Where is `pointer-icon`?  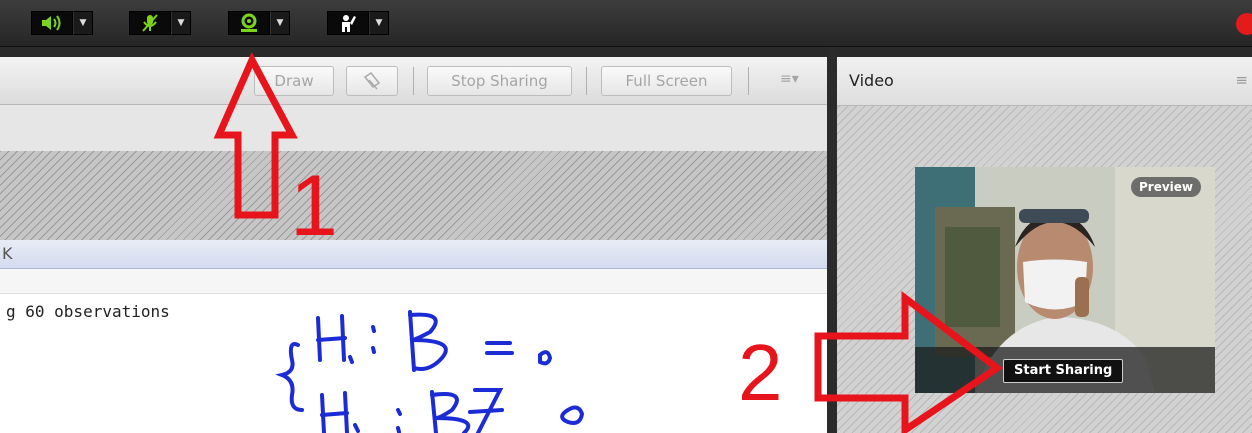 pointer-icon is located at coordinates (372, 80).